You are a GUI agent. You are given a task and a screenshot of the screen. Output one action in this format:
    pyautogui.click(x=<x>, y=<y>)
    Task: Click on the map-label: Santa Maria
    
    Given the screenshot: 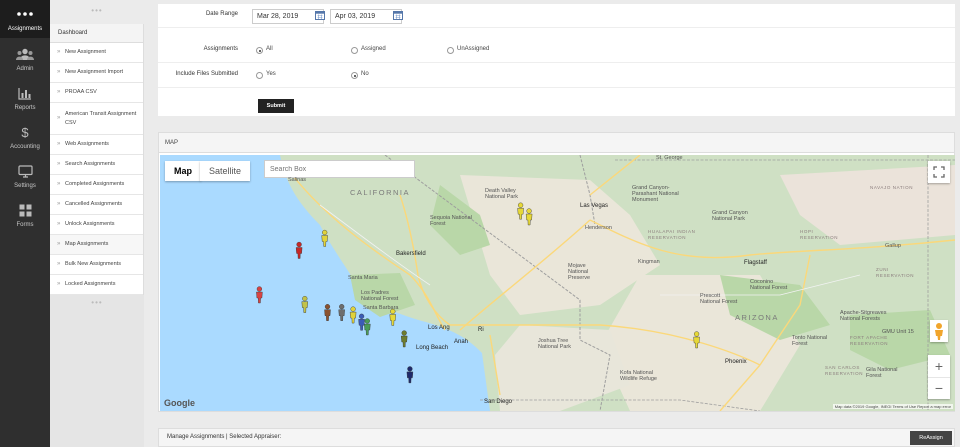 What is the action you would take?
    pyautogui.click(x=363, y=278)
    